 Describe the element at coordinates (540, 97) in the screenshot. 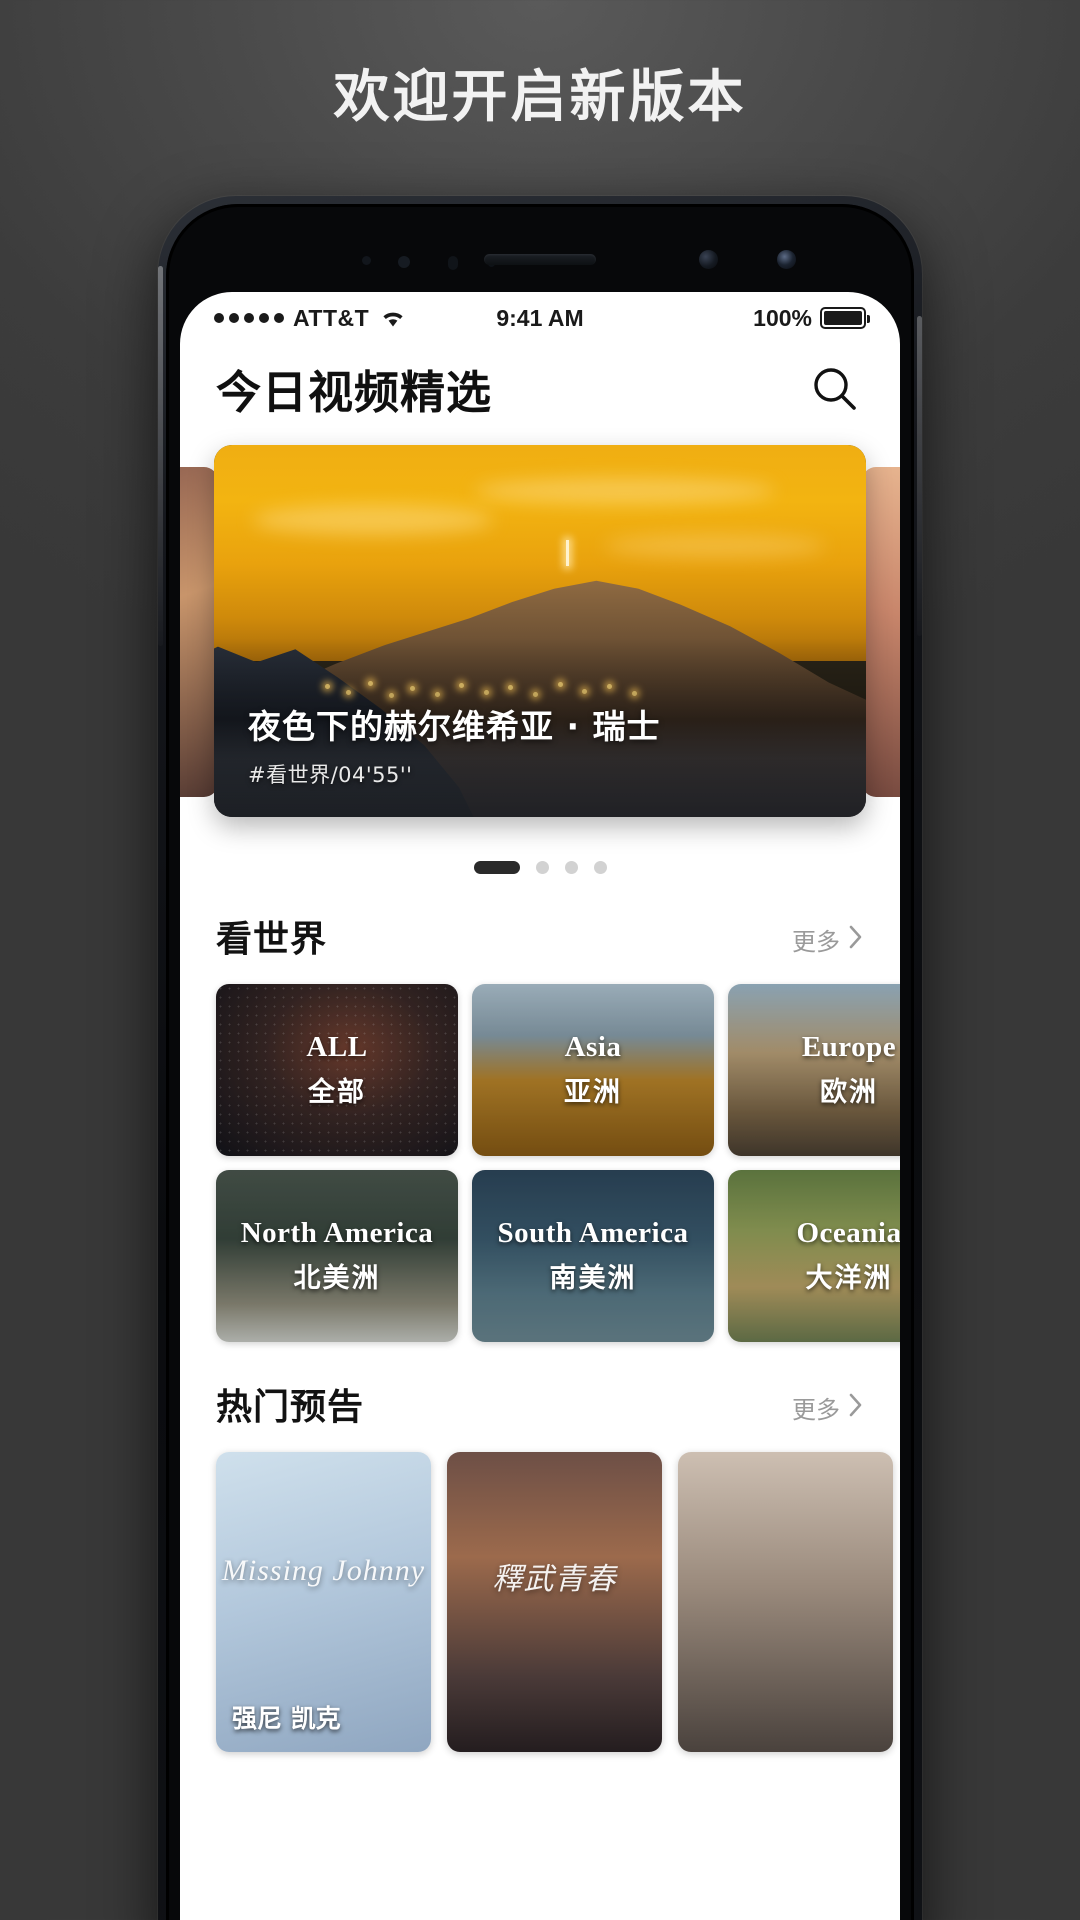

I see `promo-headline: 欢迎开启新版本` at that location.